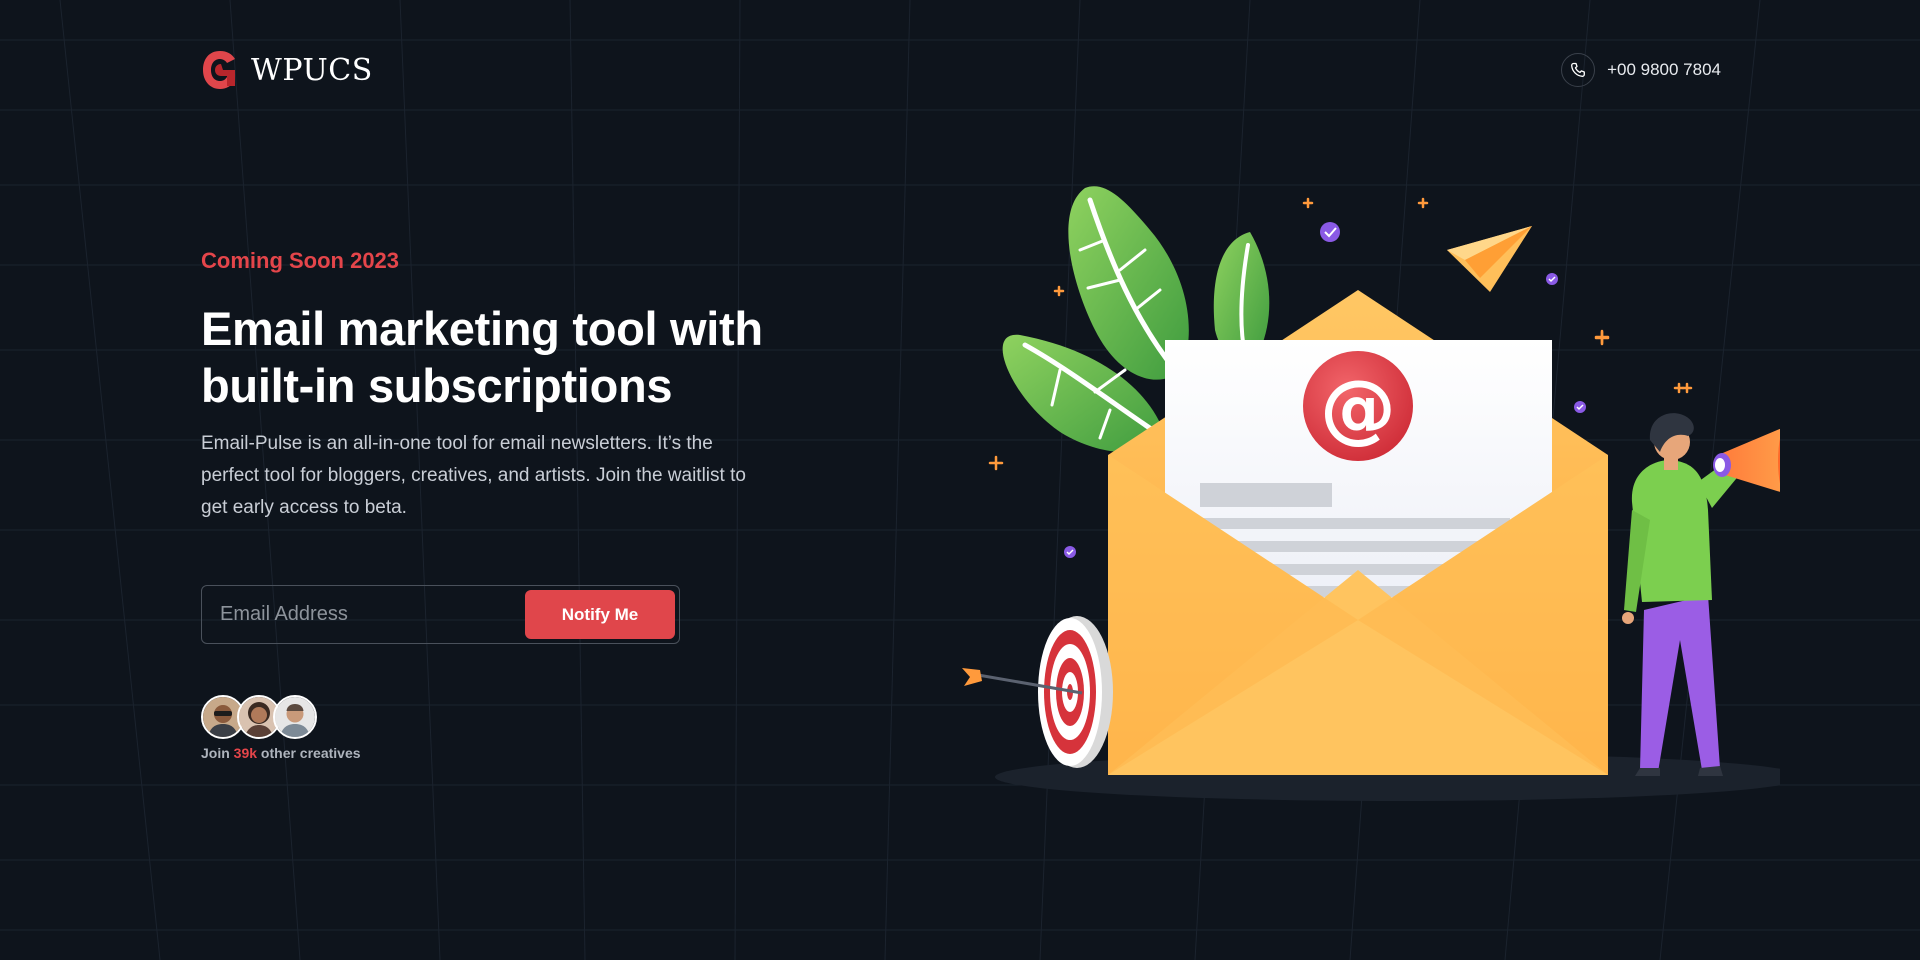 This screenshot has height=960, width=1920. What do you see at coordinates (1664, 69) in the screenshot?
I see `phone-number: +00 9800 7804` at bounding box center [1664, 69].